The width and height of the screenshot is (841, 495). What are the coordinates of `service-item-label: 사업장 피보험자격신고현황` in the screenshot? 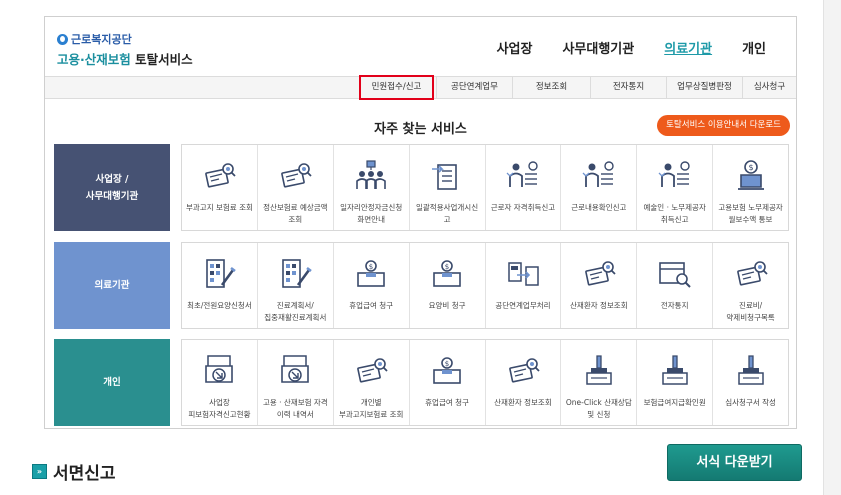 It's located at (219, 408).